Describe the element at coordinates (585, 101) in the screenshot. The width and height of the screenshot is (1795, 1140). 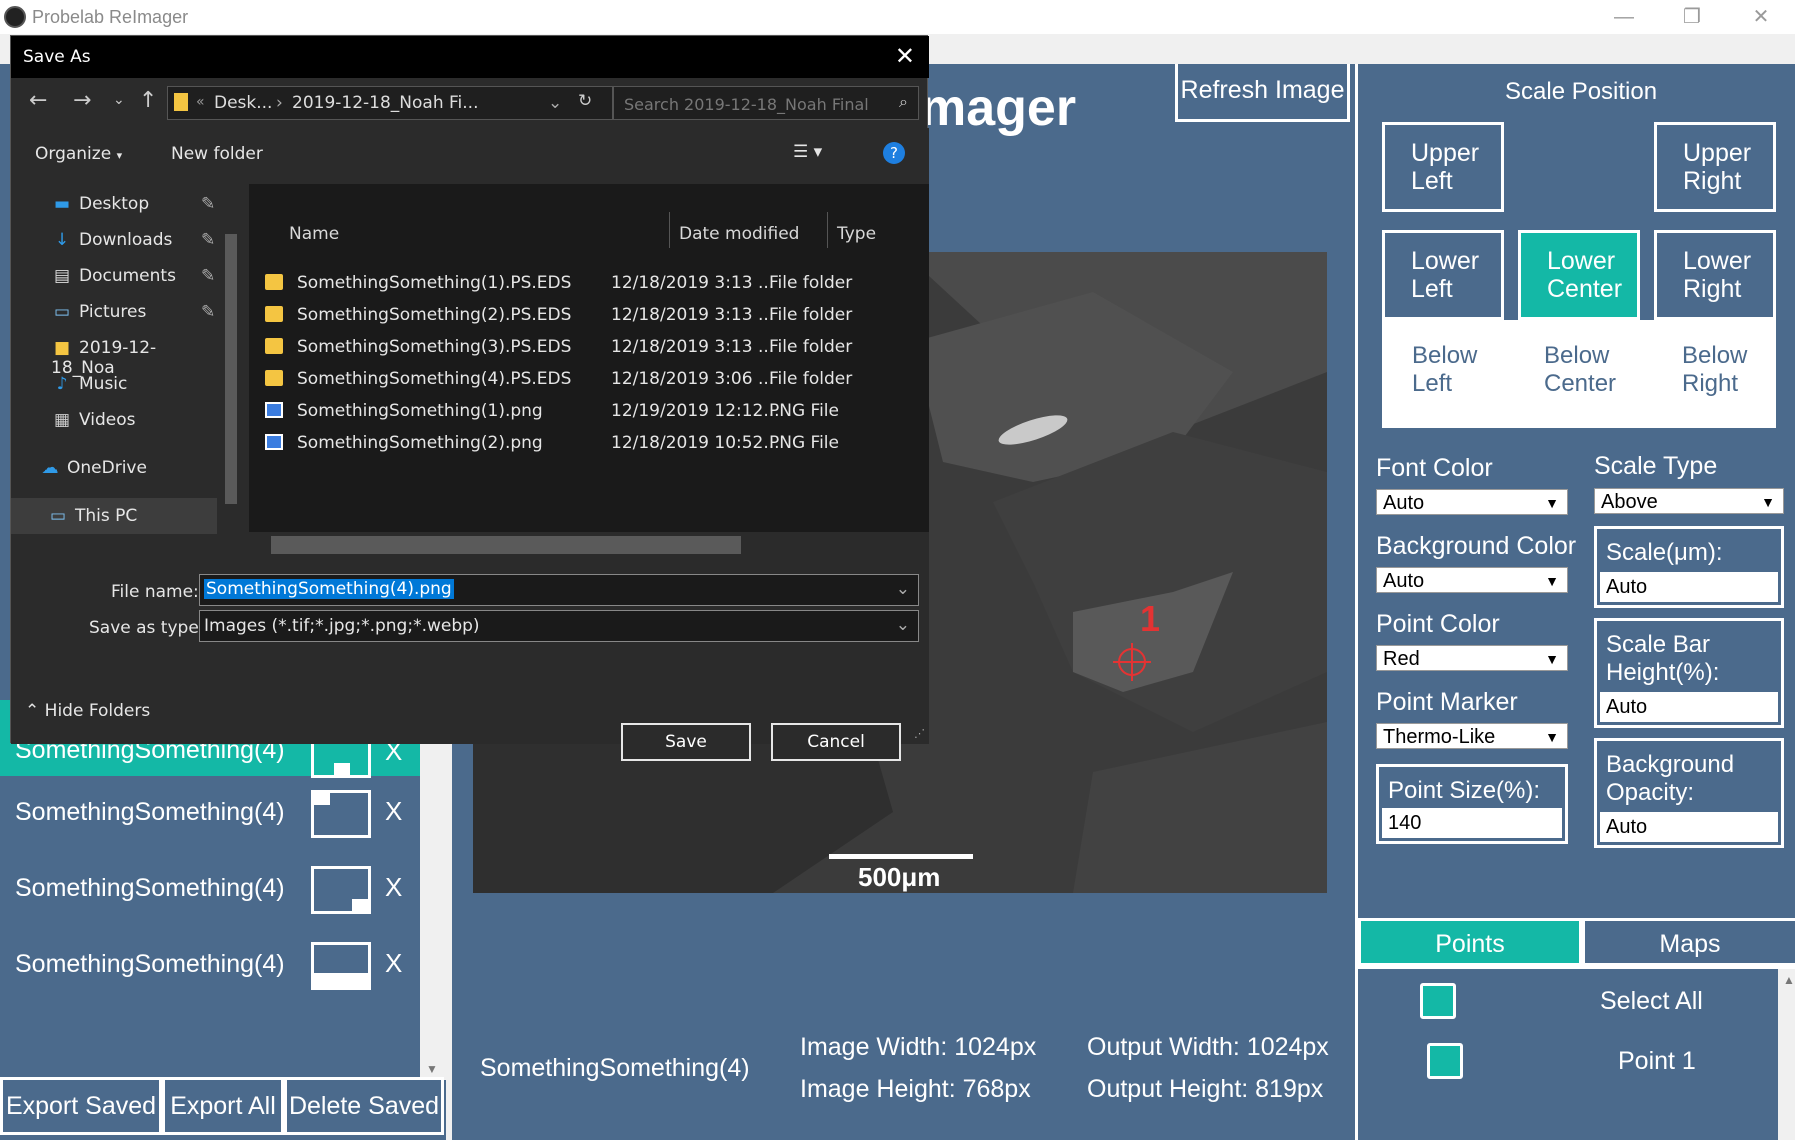
I see `refresh-icon: ↻` at that location.